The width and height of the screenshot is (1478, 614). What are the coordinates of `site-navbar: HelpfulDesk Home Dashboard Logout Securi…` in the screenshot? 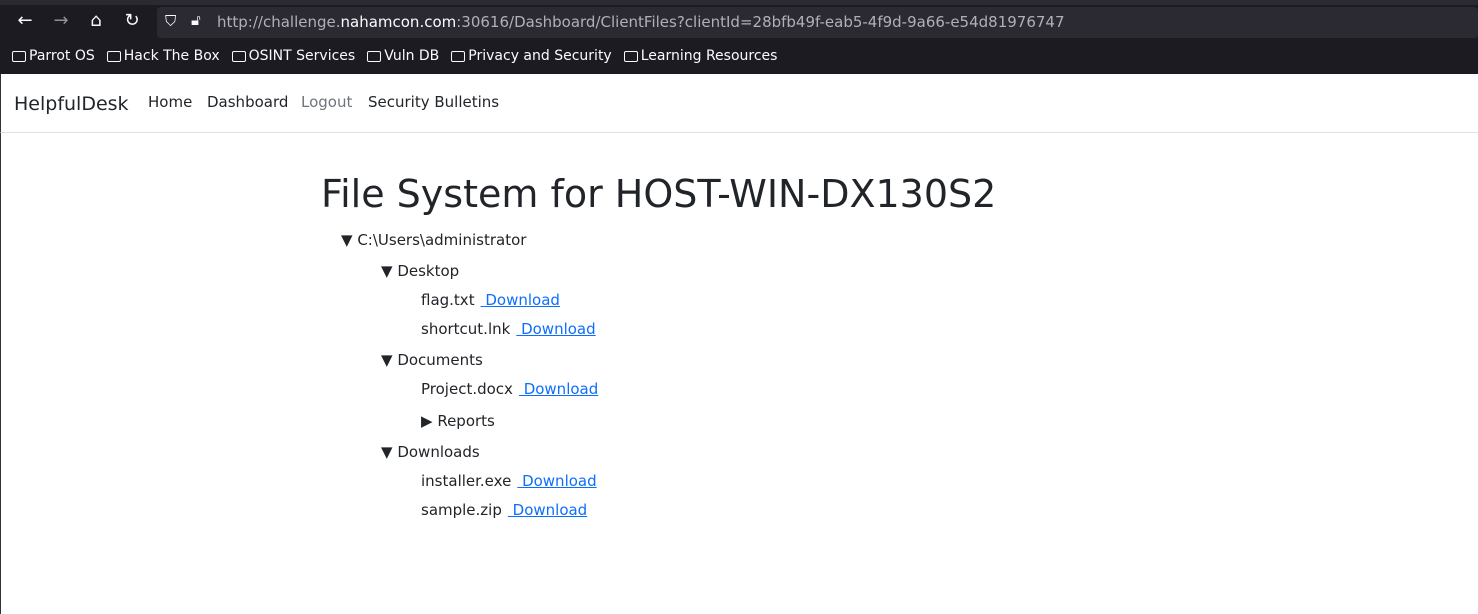 It's located at (739, 103).